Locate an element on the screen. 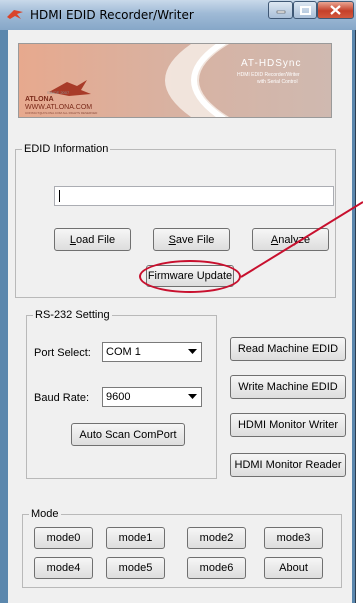  analyze-mnemonic: A is located at coordinates (274, 239).